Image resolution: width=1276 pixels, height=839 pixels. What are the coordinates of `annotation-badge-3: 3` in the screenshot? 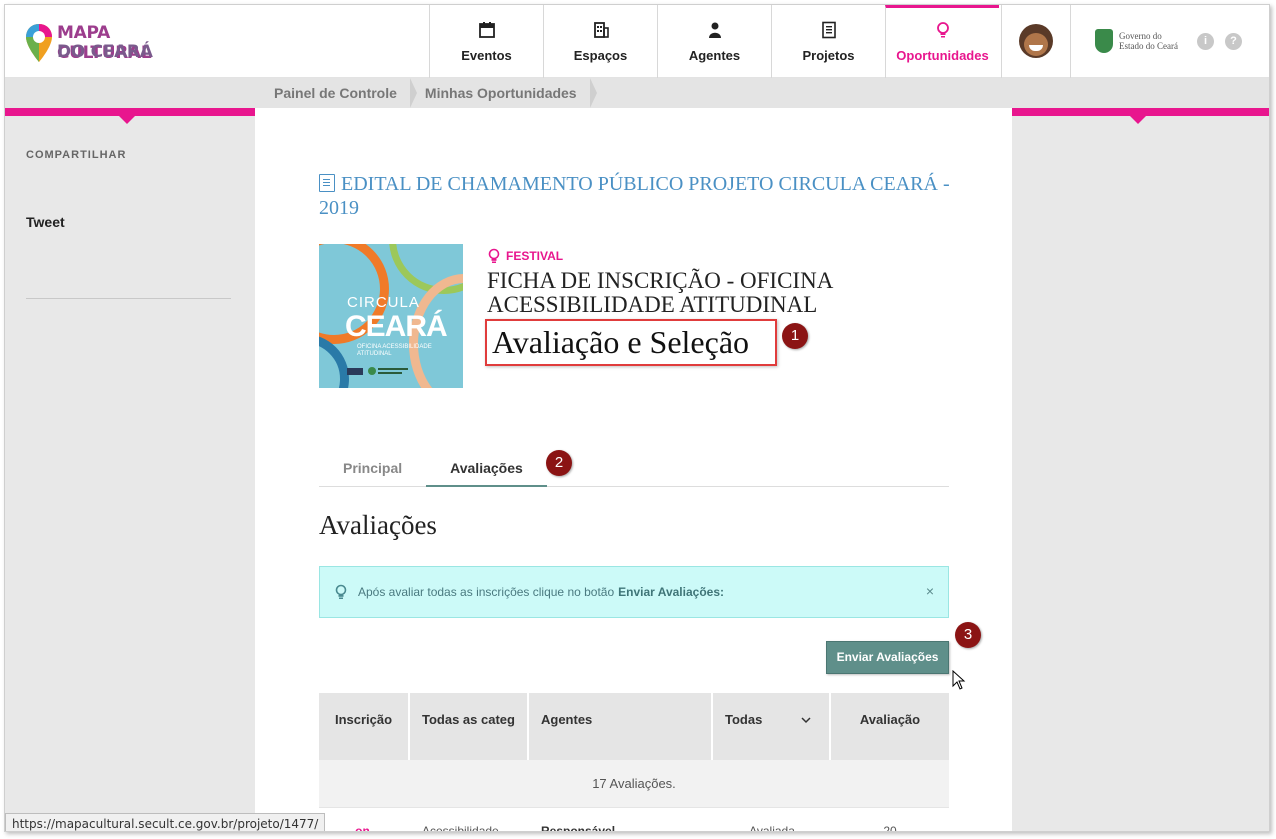 It's located at (968, 635).